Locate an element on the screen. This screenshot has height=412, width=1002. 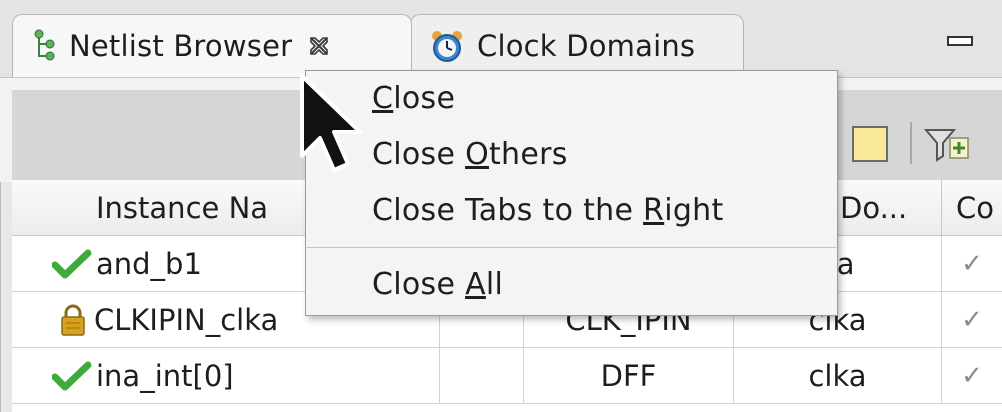
menu-item-close-others: Close Others is located at coordinates (470, 154).